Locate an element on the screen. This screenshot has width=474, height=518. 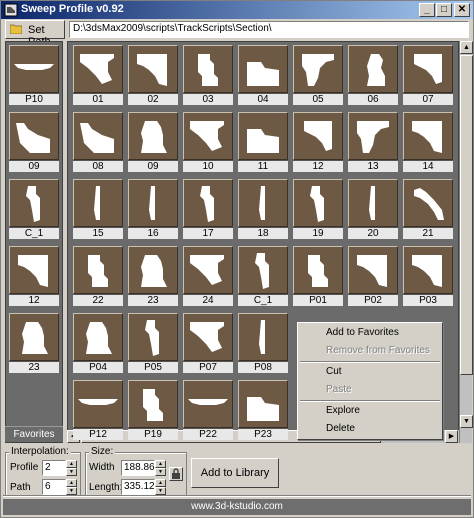
profile-tile: 22 is located at coordinates (98, 277).